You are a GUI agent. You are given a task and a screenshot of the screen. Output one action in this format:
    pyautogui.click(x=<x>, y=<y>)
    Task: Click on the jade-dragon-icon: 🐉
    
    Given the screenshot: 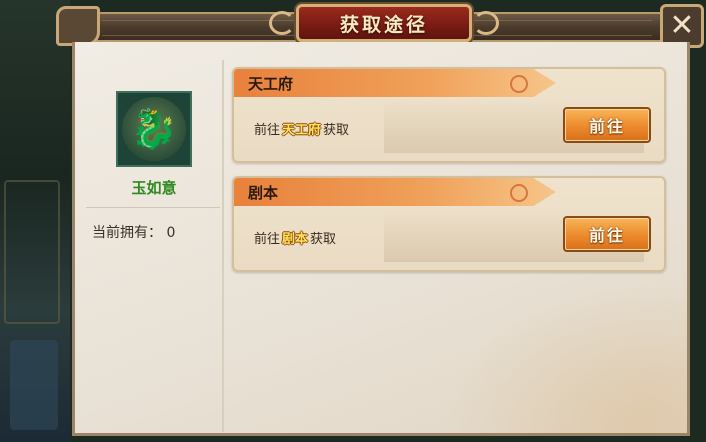 What is the action you would take?
    pyautogui.click(x=154, y=129)
    